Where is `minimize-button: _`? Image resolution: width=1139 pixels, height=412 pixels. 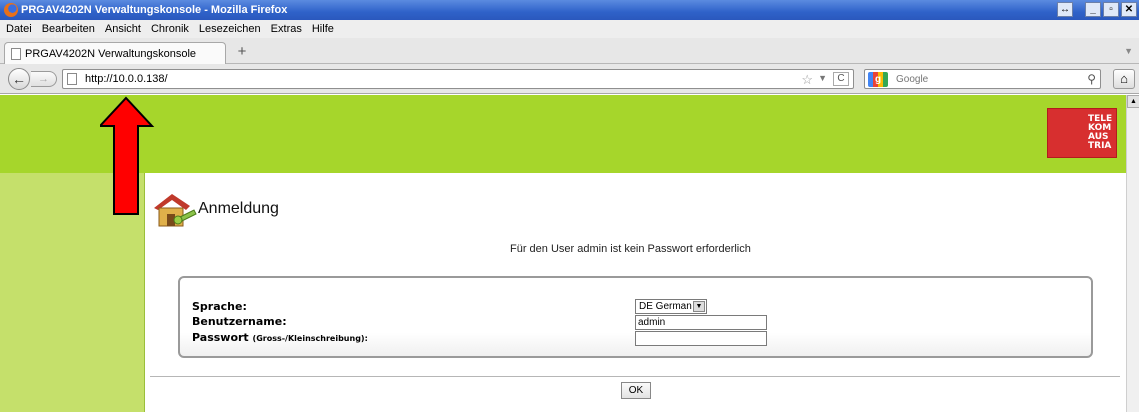
minimize-button: _ is located at coordinates (1093, 9).